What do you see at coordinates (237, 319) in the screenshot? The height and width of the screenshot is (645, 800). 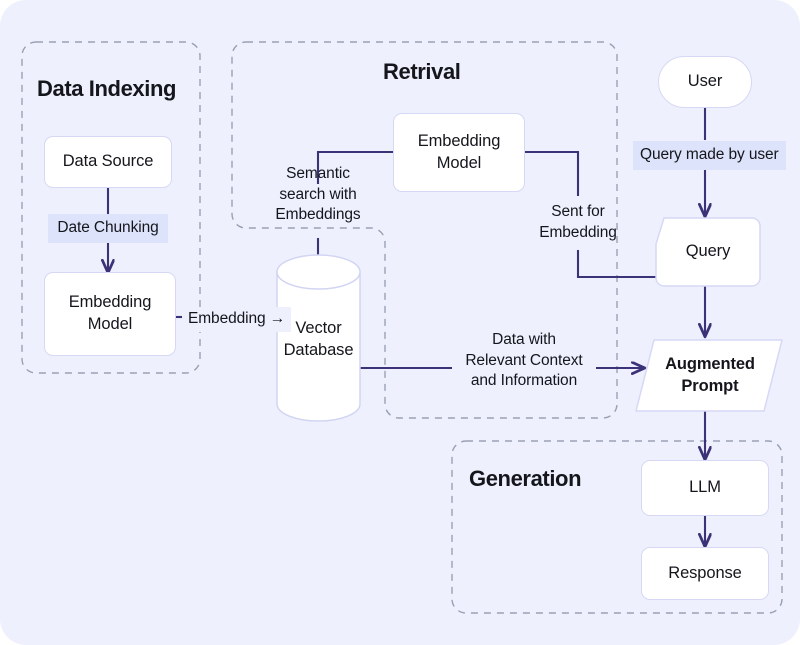 I see `edge-label-embedding: Embedding →` at bounding box center [237, 319].